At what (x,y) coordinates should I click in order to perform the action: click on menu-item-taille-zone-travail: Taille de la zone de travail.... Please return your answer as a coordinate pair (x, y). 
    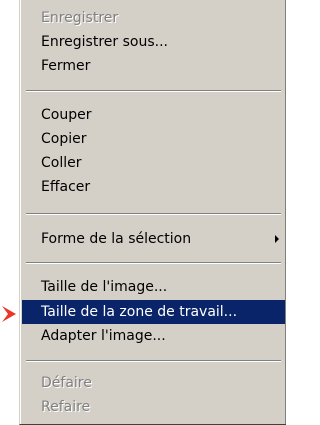
    Looking at the image, I should click on (153, 312).